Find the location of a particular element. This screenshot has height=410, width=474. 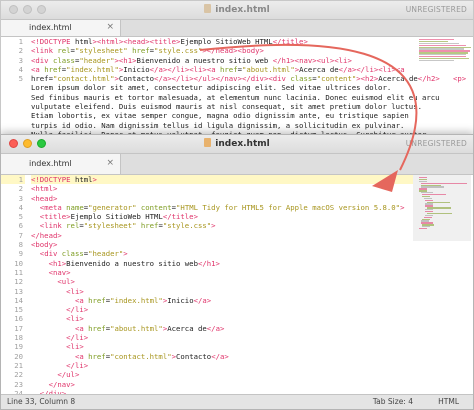

code-line: </head> is located at coordinates (46, 235).